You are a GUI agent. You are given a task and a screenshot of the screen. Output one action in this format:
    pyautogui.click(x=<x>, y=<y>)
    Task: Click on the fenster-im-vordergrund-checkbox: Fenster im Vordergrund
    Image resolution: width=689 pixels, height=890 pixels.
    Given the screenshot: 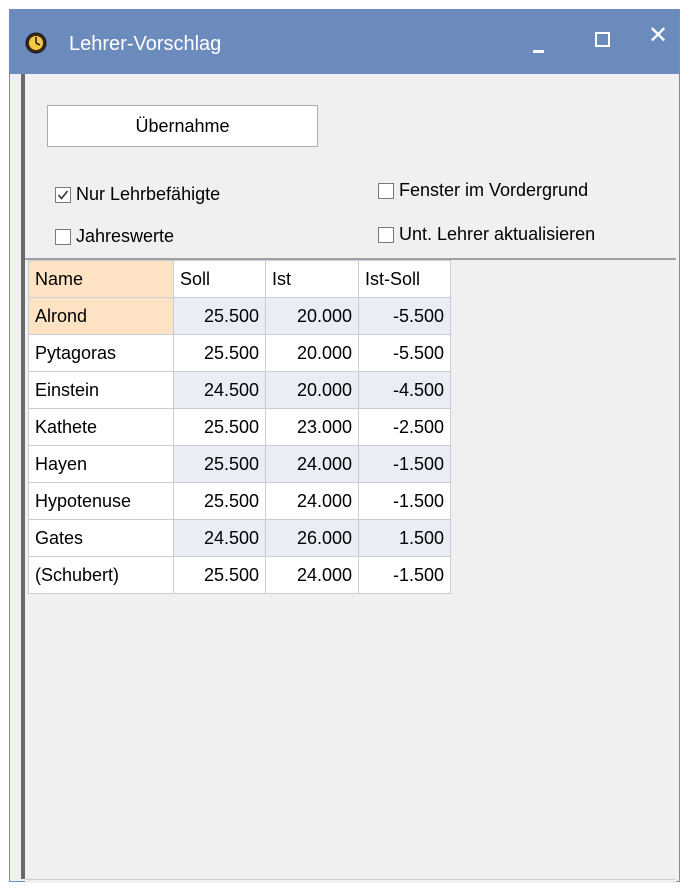 What is the action you would take?
    pyautogui.click(x=483, y=190)
    